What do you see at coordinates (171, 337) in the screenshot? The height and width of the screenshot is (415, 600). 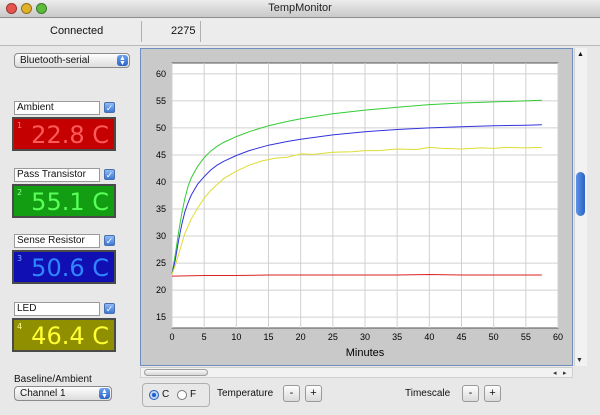 I see `x-tick-label: 0` at bounding box center [171, 337].